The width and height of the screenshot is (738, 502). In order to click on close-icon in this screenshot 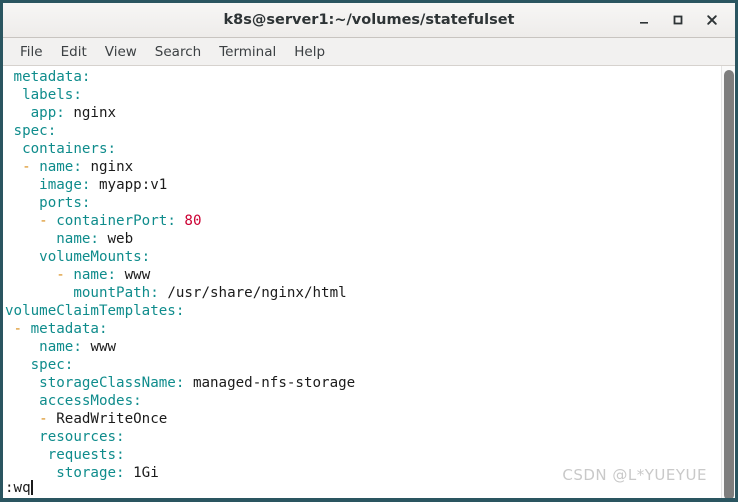, I will do `click(712, 20)`.